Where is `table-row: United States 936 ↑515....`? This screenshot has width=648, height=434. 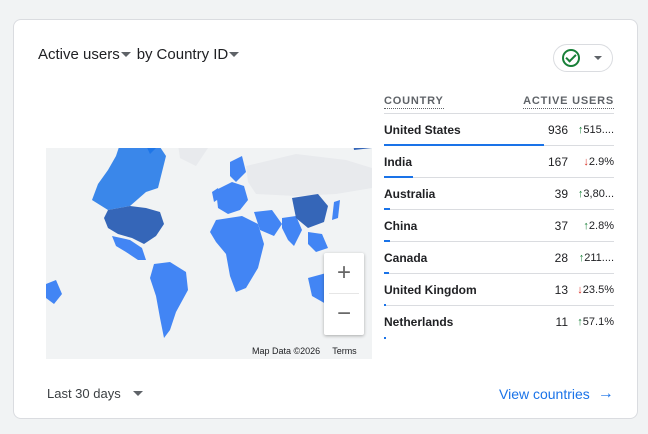 table-row: United States 936 ↑515.... is located at coordinates (499, 130).